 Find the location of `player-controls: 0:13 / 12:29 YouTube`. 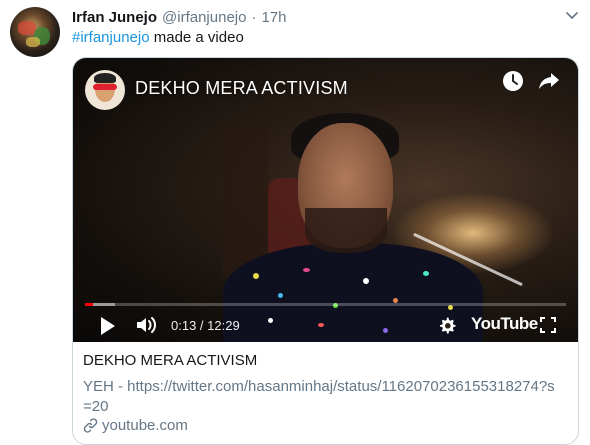

player-controls: 0:13 / 12:29 YouTube is located at coordinates (325, 325).